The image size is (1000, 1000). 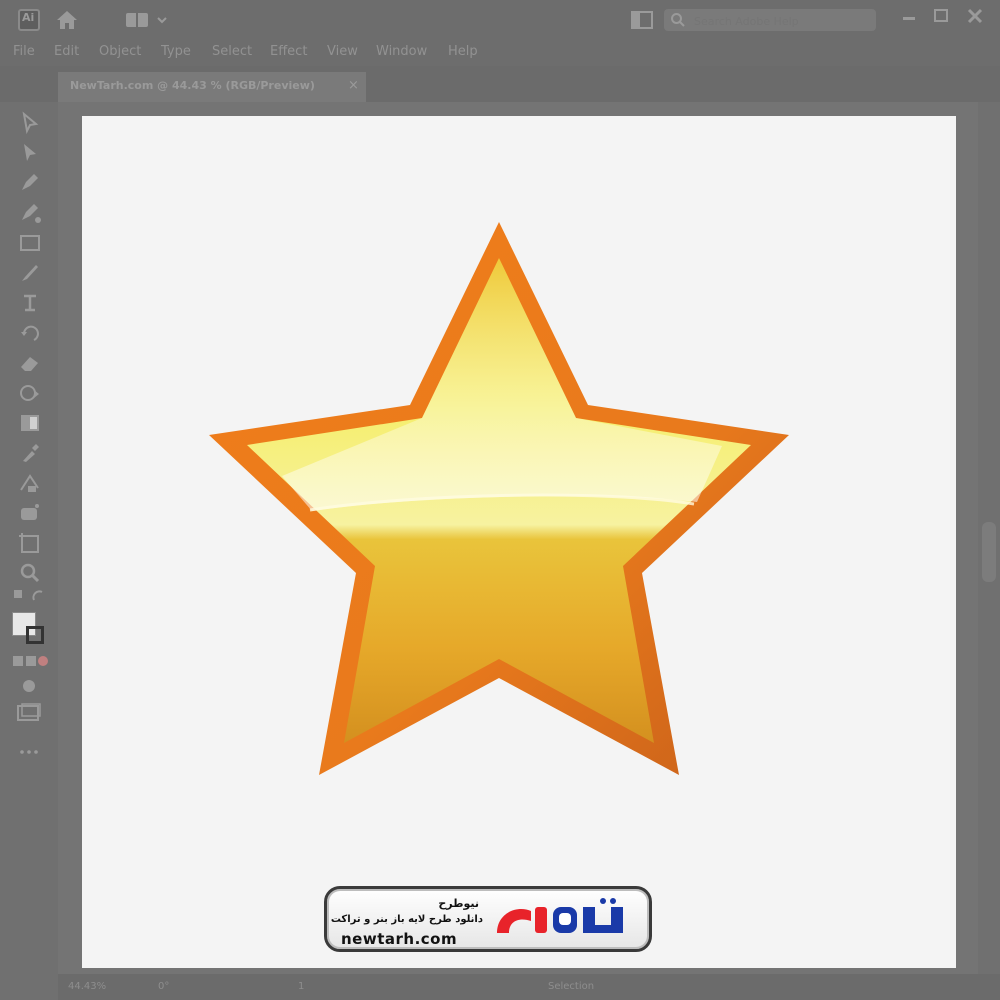 I want to click on menu-object: Object, so click(x=120, y=51).